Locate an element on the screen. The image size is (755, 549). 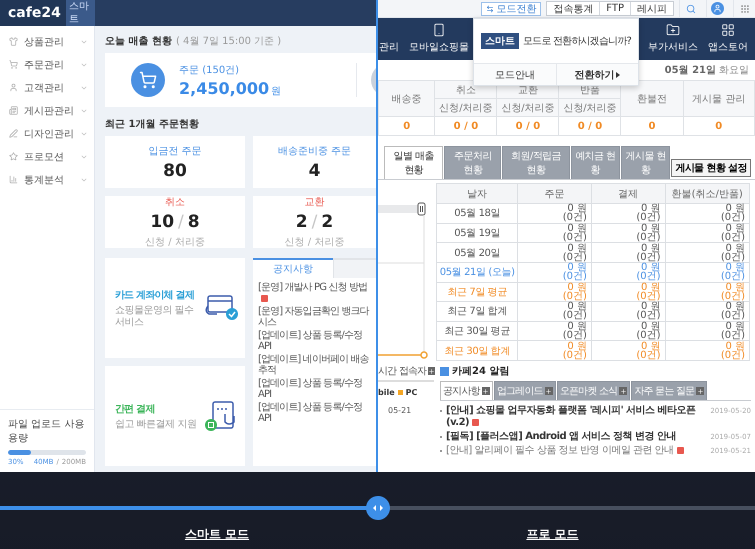
board-icon is located at coordinates (13, 110).